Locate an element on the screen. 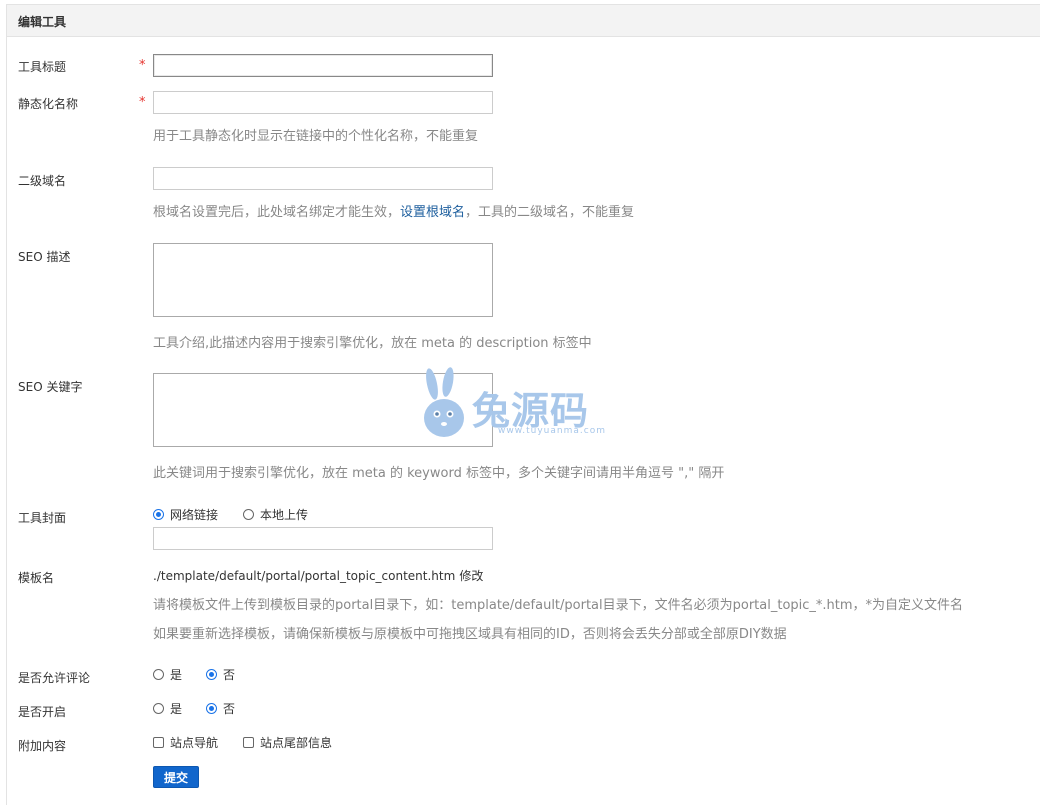  title-required-mark: * is located at coordinates (142, 65).